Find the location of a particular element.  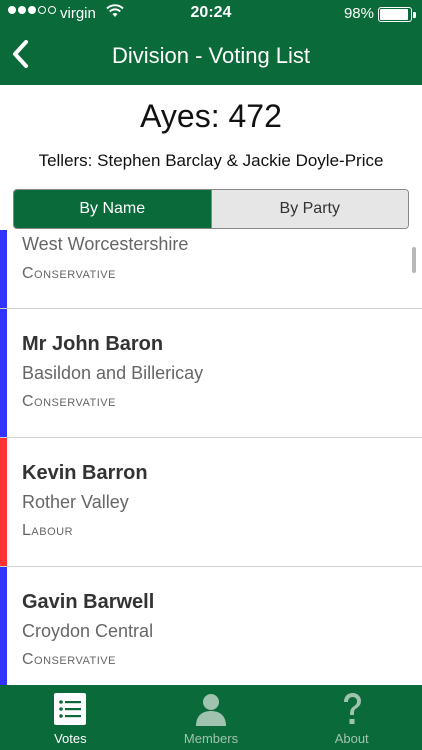

by-party-segment: By Party is located at coordinates (309, 209).